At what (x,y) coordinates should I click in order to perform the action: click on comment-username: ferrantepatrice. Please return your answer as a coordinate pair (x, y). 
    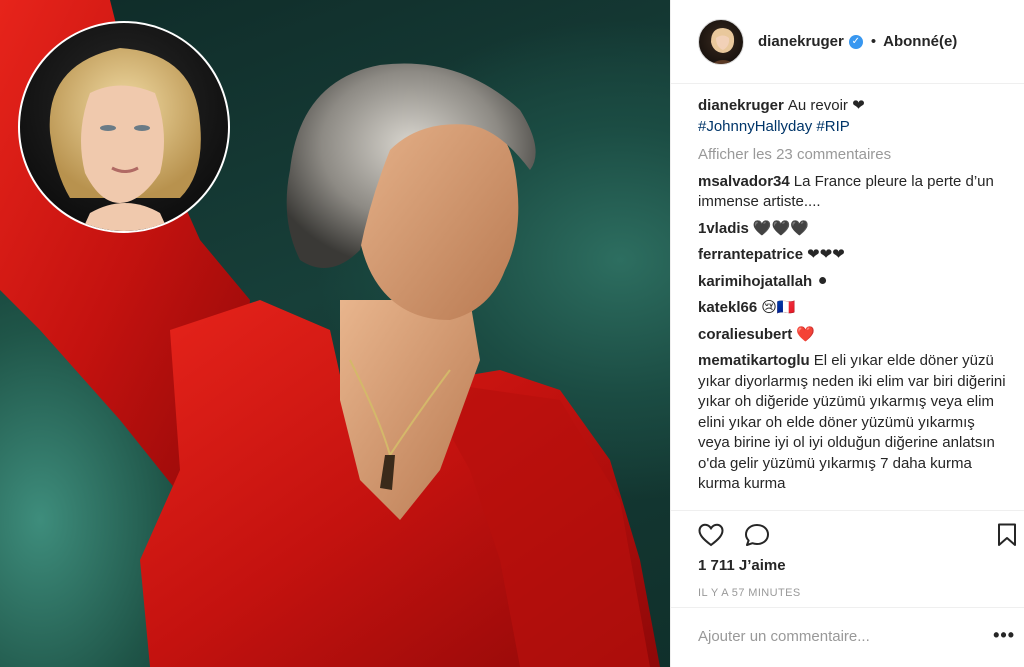
    Looking at the image, I should click on (750, 254).